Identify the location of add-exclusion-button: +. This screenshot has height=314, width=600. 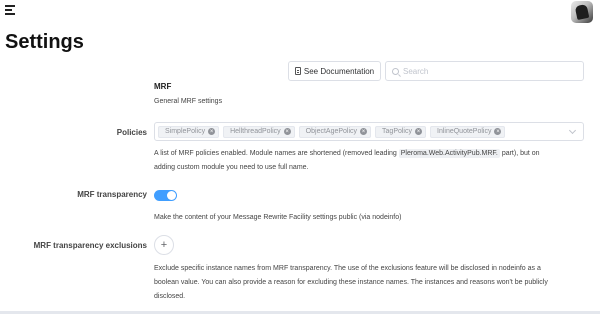
(164, 245).